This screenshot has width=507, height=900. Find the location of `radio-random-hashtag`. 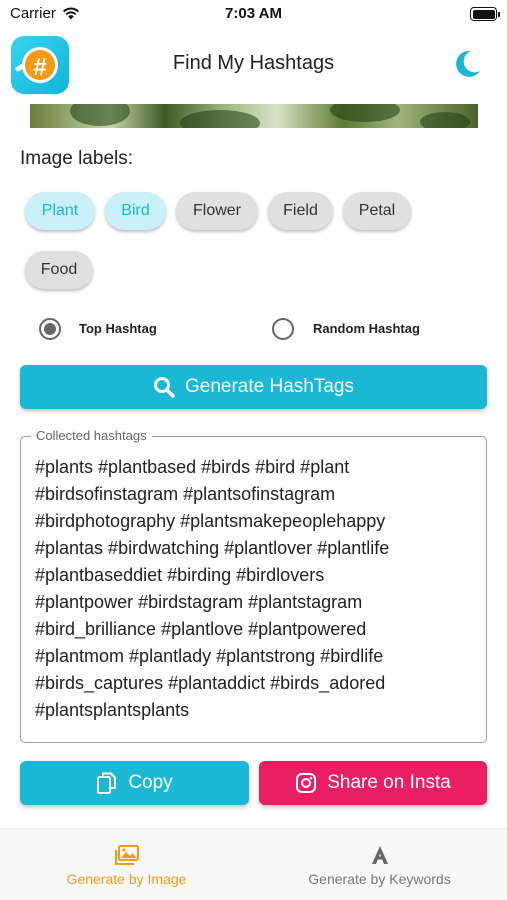

radio-random-hashtag is located at coordinates (283, 329).